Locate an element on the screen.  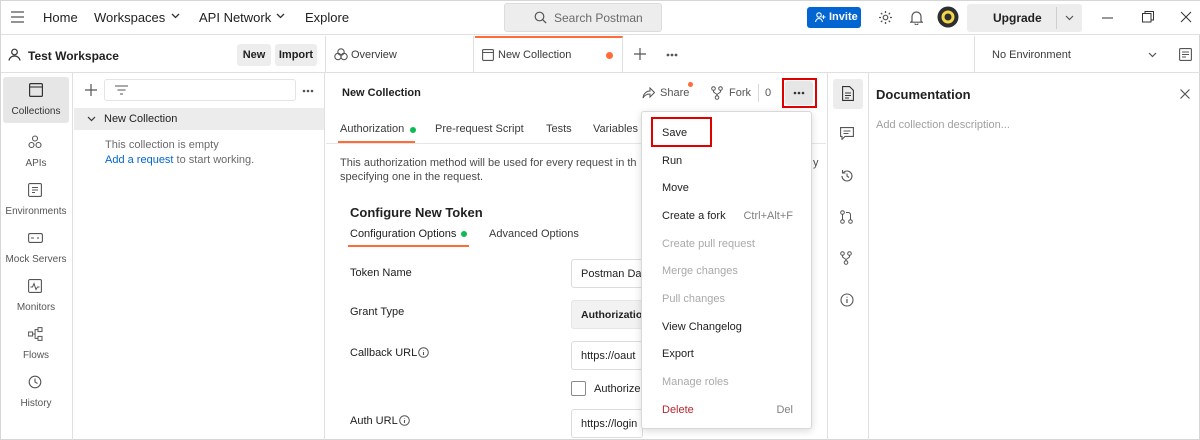
minimize-icon is located at coordinates (1107, 18).